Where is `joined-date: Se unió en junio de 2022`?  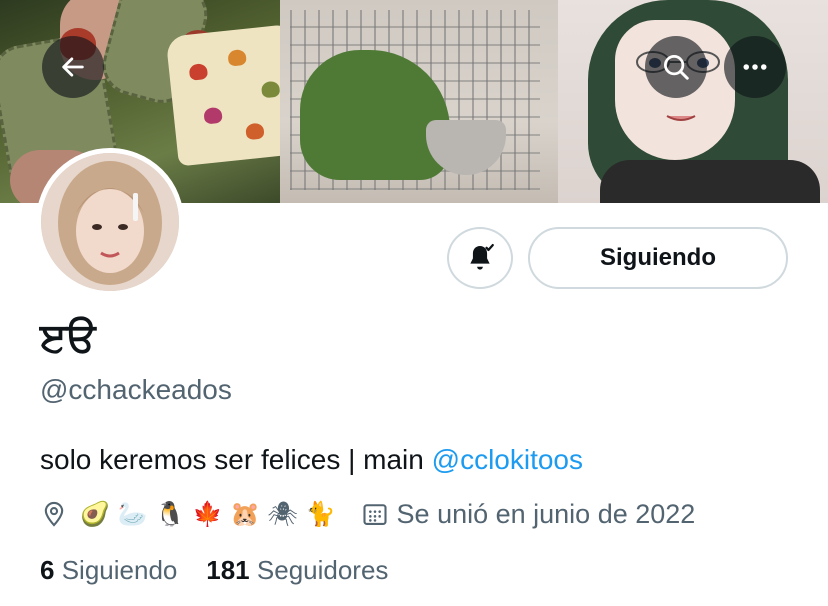 joined-date: Se unió en junio de 2022 is located at coordinates (546, 513).